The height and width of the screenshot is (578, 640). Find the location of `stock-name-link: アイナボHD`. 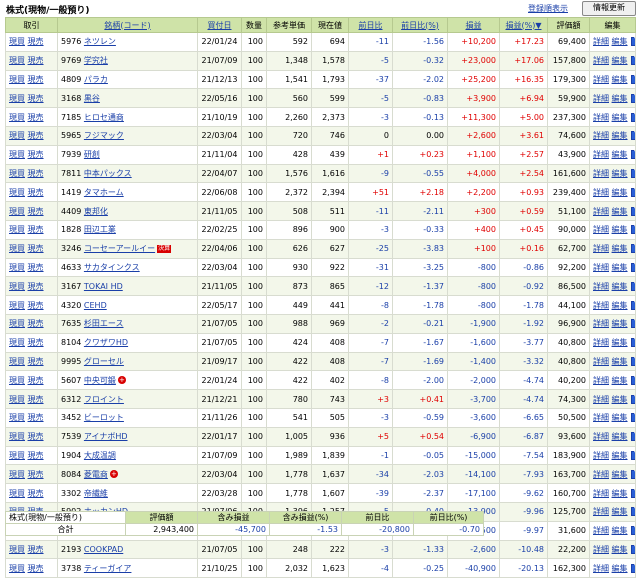

stock-name-link: アイナボHD is located at coordinates (106, 436).